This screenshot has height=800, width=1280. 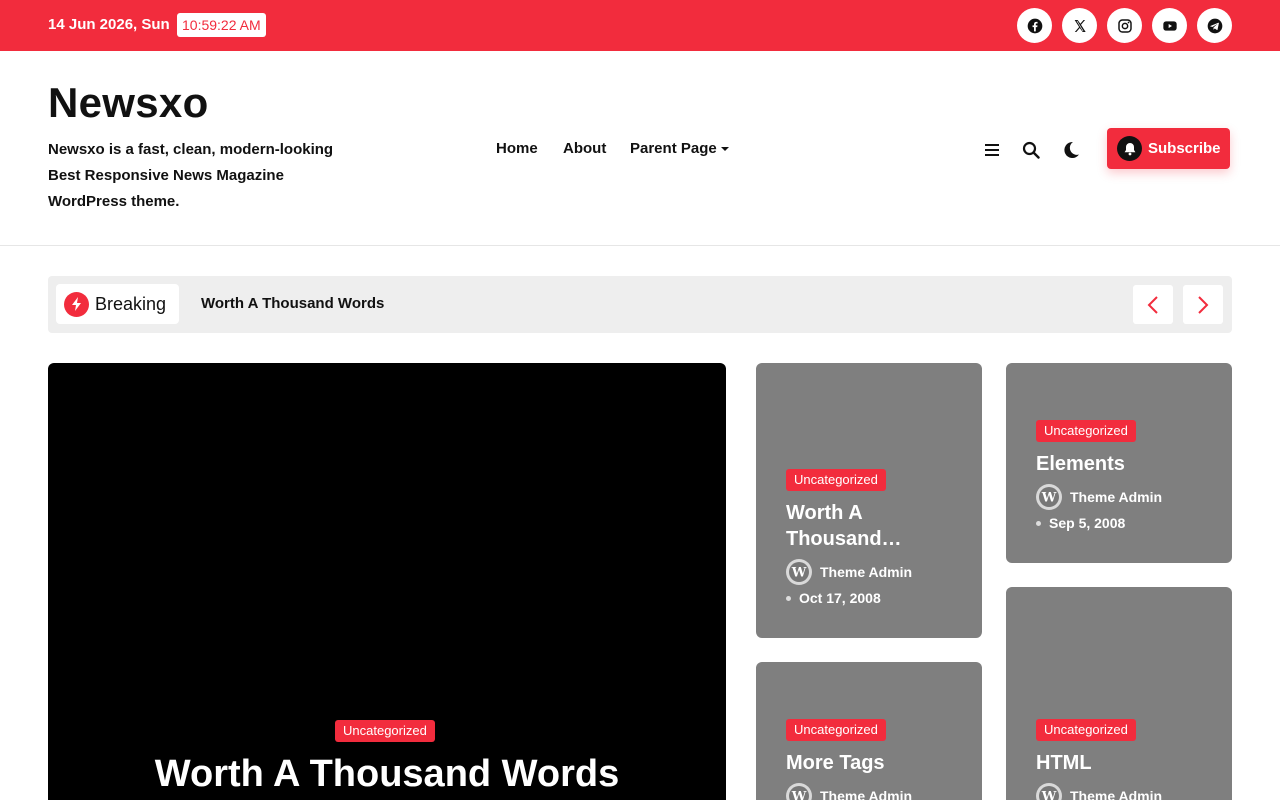 I want to click on nav-parent-page: Parent Page, so click(x=679, y=148).